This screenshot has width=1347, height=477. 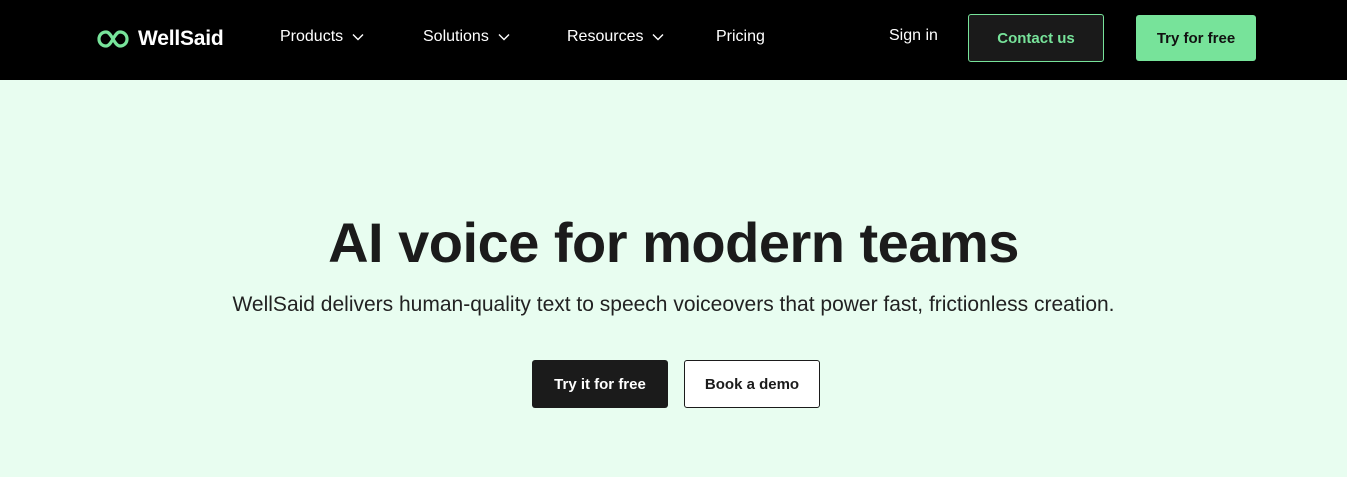 What do you see at coordinates (673, 242) in the screenshot?
I see `hero-title: AI voice for modern teams` at bounding box center [673, 242].